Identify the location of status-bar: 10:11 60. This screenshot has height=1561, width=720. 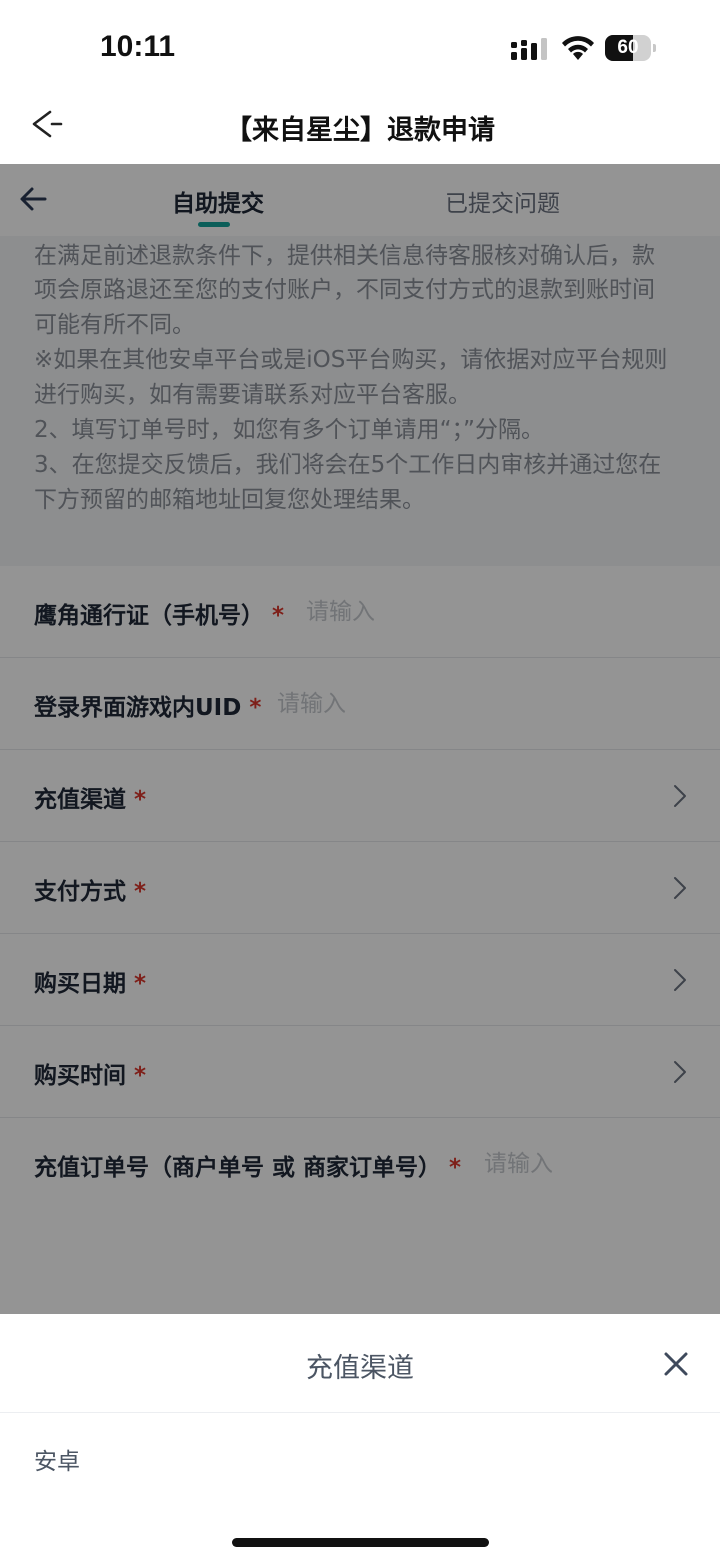
(360, 46).